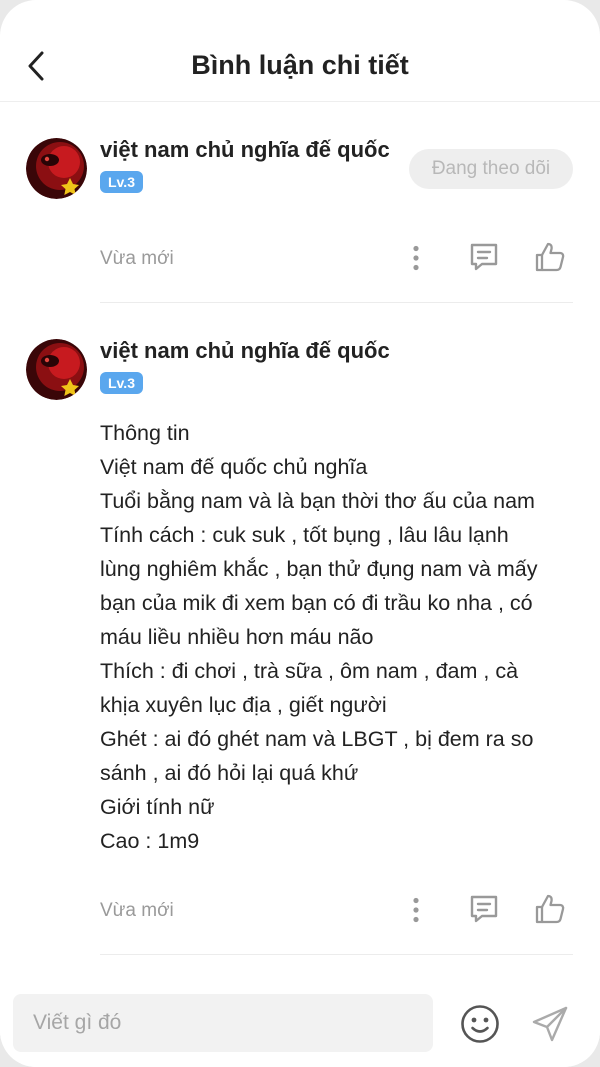 This screenshot has width=600, height=1067. I want to click on header: Bình luận chi tiết, so click(300, 51).